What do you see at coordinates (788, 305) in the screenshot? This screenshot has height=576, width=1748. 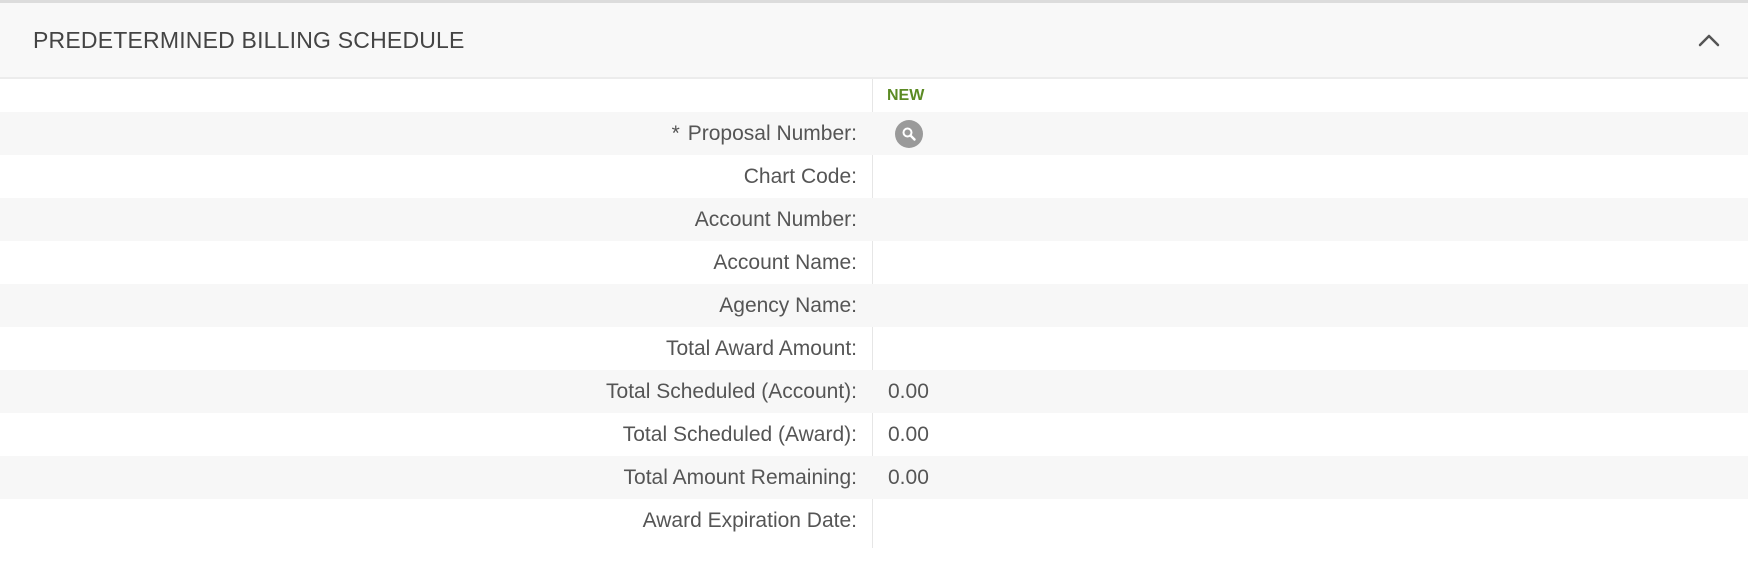 I see `field-label-agency-name: Agency Name:` at bounding box center [788, 305].